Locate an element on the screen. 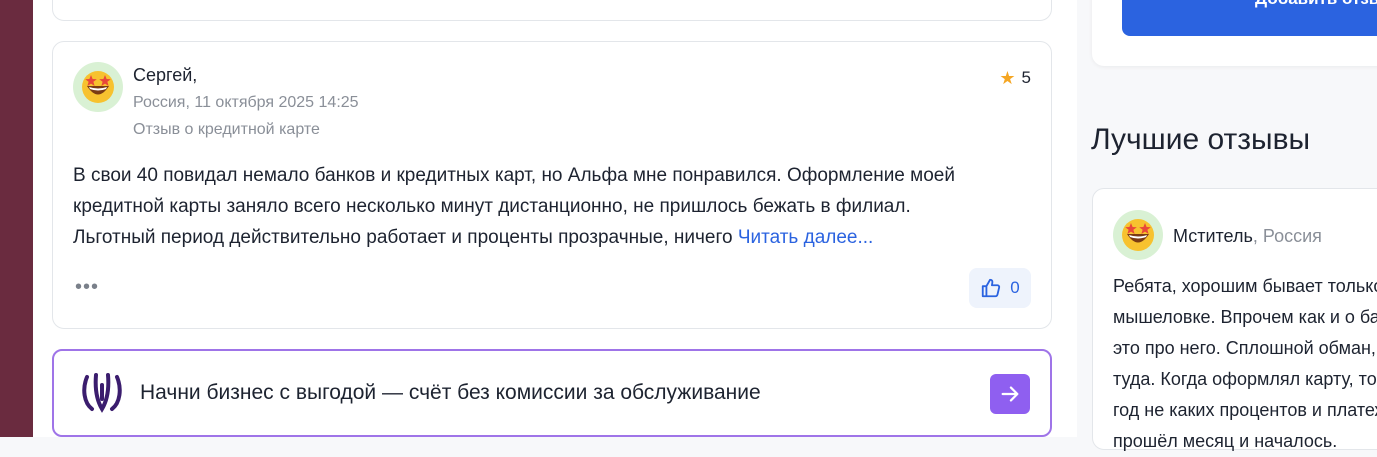 This screenshot has height=457, width=1377. best-author-country: Россия is located at coordinates (1292, 236).